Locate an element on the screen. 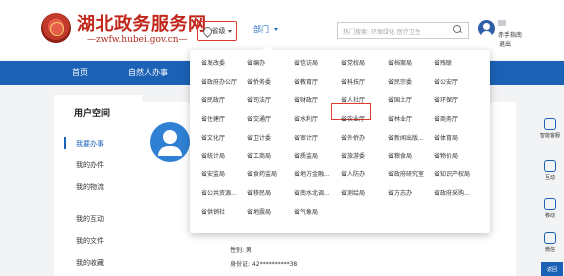 The height and width of the screenshot is (276, 564). dept-selector-button: 部门 is located at coordinates (265, 29).